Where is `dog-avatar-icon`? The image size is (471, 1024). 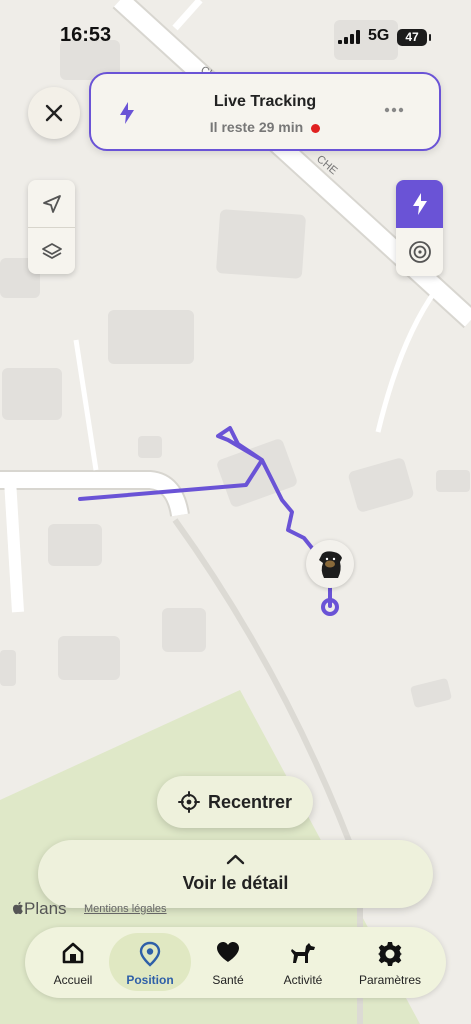 dog-avatar-icon is located at coordinates (330, 564).